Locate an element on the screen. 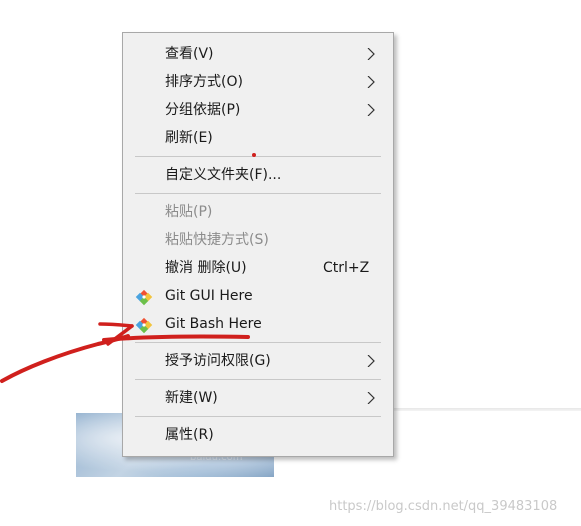  menu-item-view: 查看(V) is located at coordinates (258, 54).